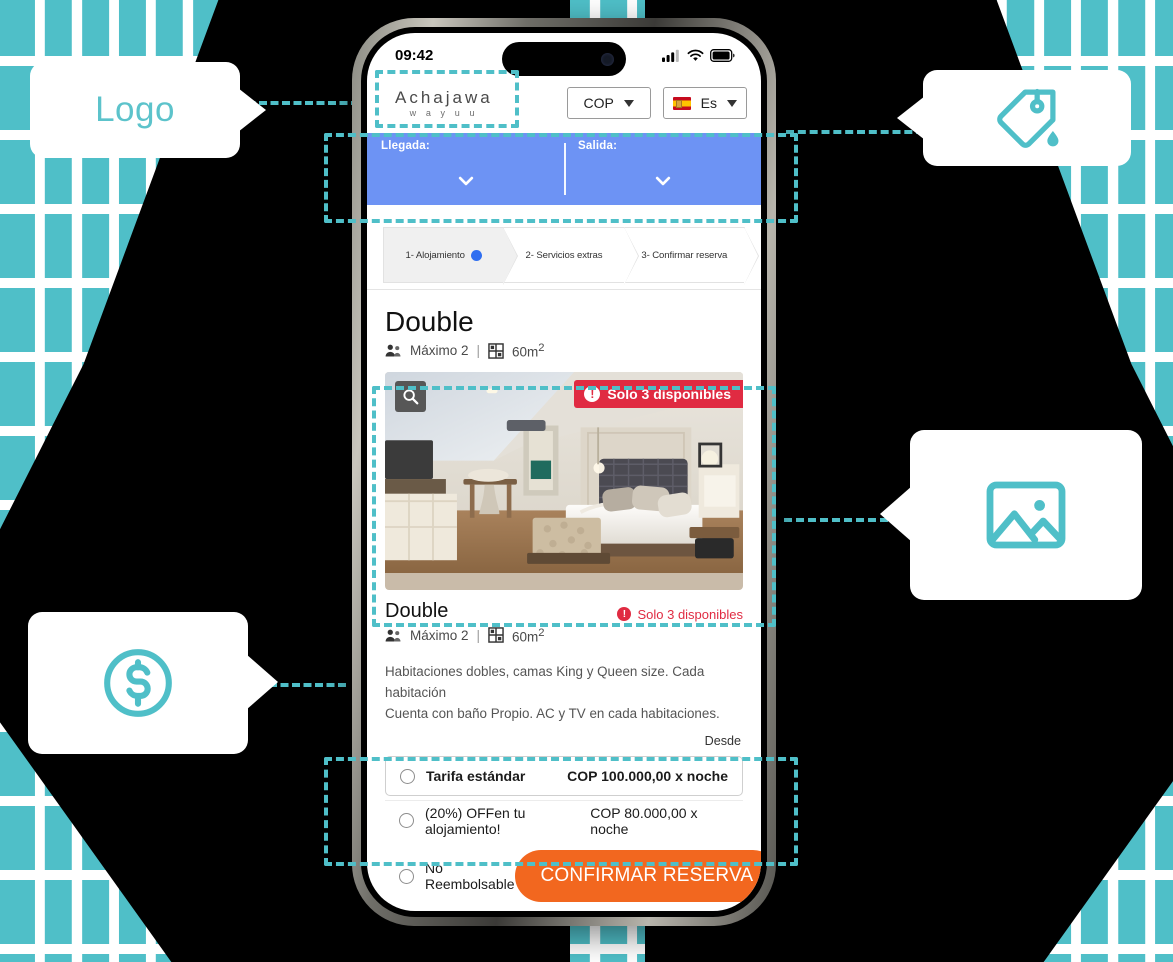 This screenshot has width=1173, height=962. Describe the element at coordinates (439, 351) in the screenshot. I see `room-occupancy: Máximo 2` at that location.